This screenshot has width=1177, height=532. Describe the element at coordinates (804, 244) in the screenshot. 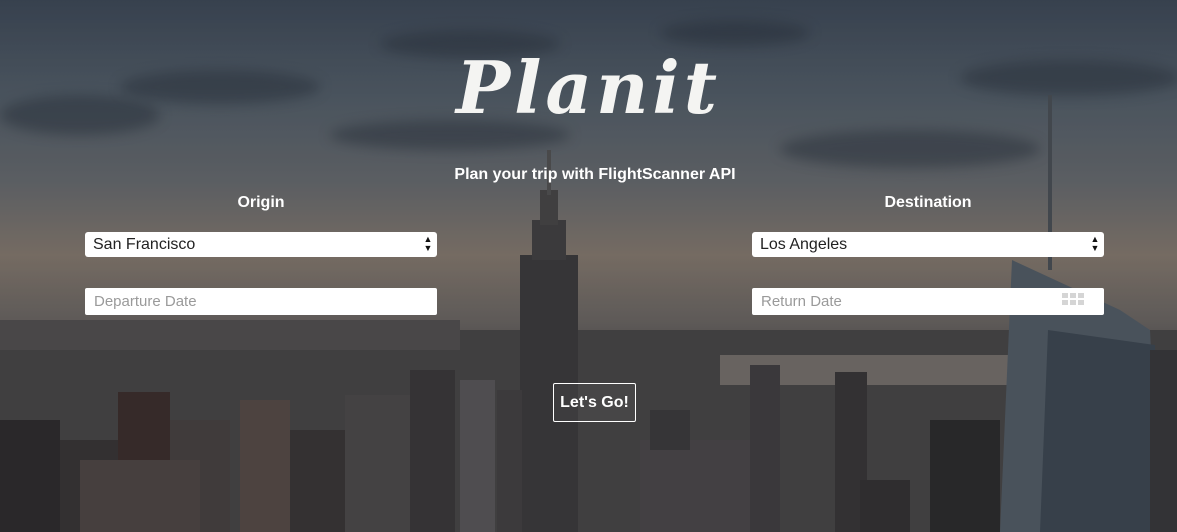

I see `destination-select-value: Los Angeles` at that location.